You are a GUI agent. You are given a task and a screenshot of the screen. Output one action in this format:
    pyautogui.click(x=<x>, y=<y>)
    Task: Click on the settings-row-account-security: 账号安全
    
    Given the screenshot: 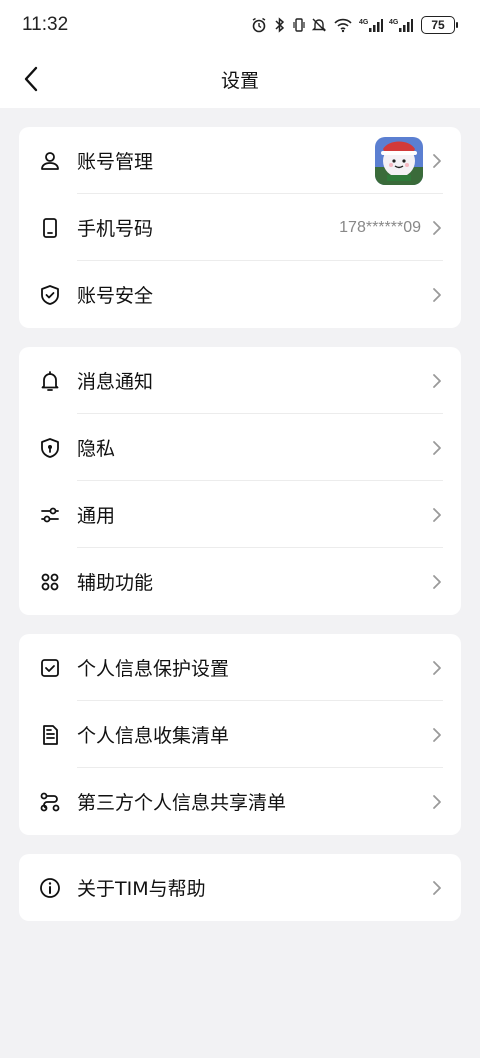 What is the action you would take?
    pyautogui.click(x=240, y=294)
    